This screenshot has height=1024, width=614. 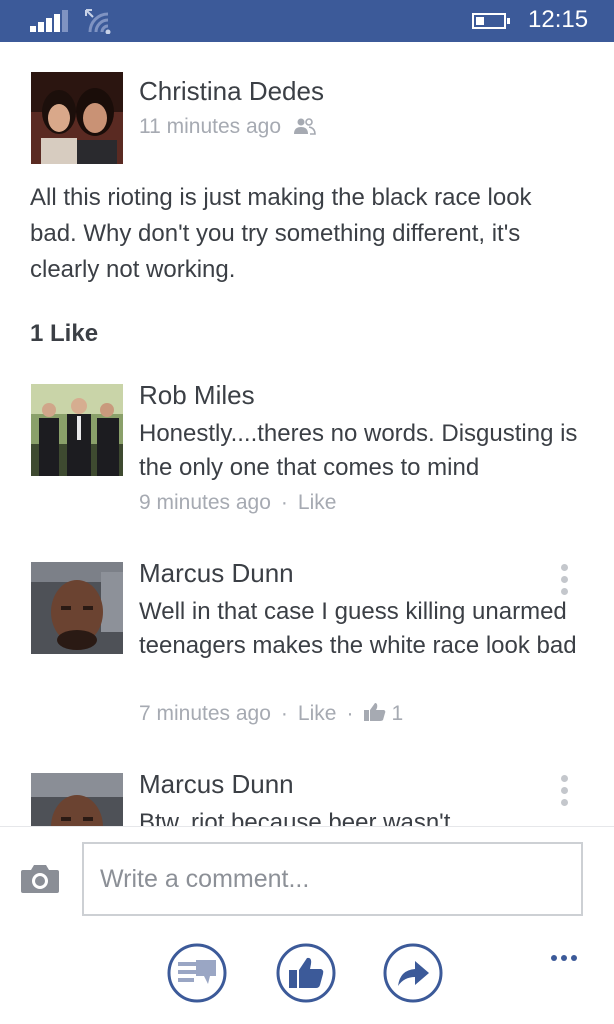 What do you see at coordinates (231, 91) in the screenshot?
I see `post-author-name: Christina Dedes` at bounding box center [231, 91].